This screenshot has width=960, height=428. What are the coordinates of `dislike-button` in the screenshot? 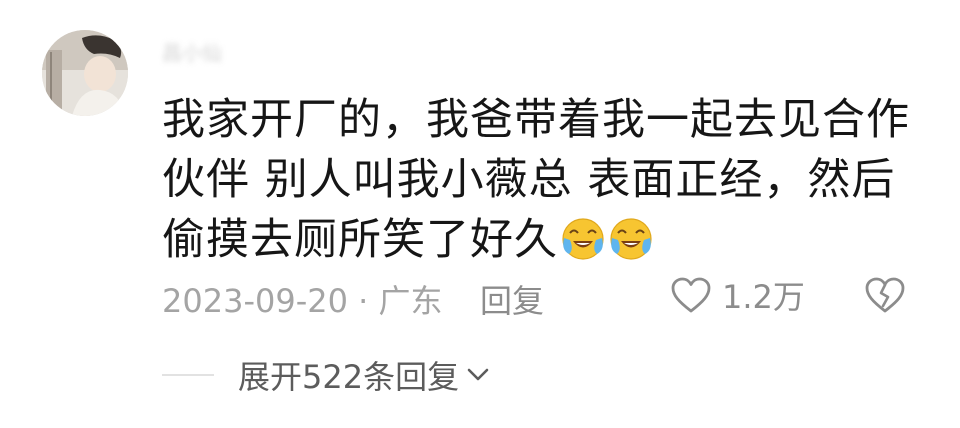 It's located at (885, 295).